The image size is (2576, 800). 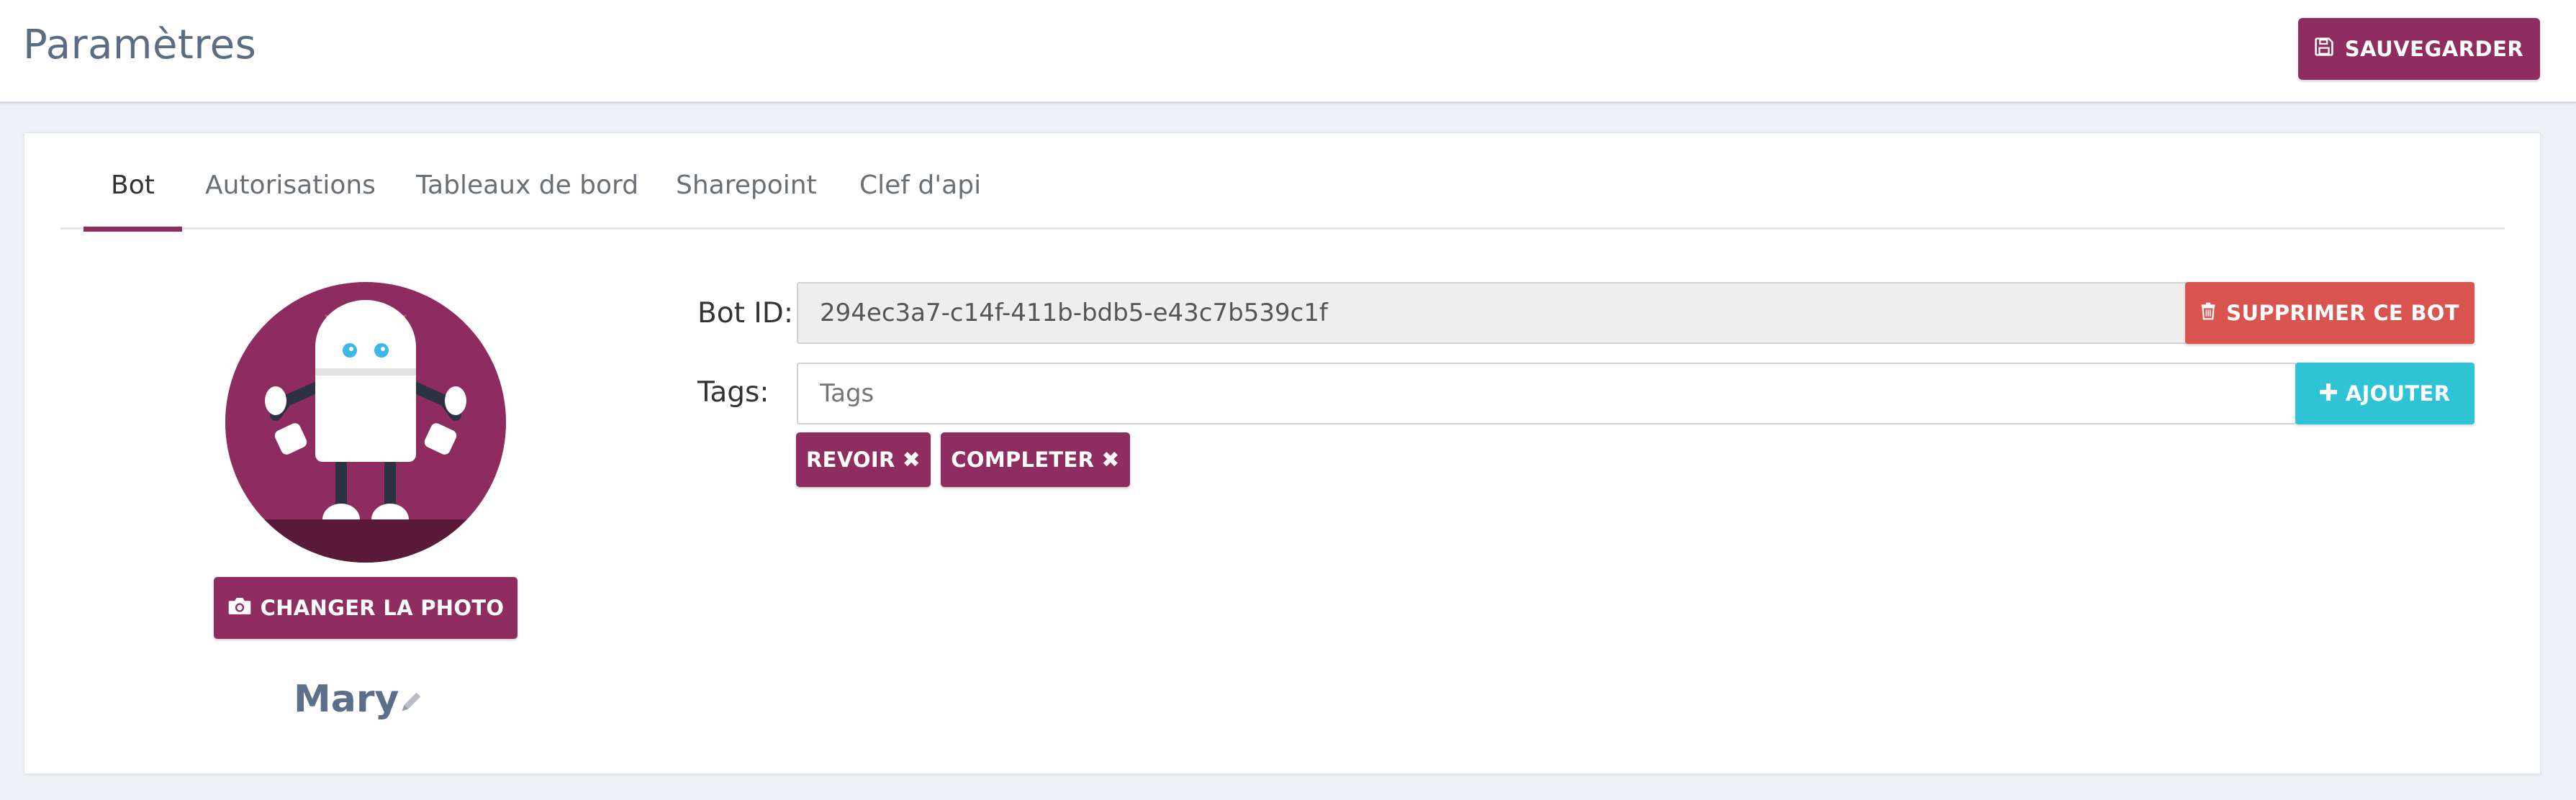 What do you see at coordinates (850, 459) in the screenshot?
I see `tag-label: REVOIR` at bounding box center [850, 459].